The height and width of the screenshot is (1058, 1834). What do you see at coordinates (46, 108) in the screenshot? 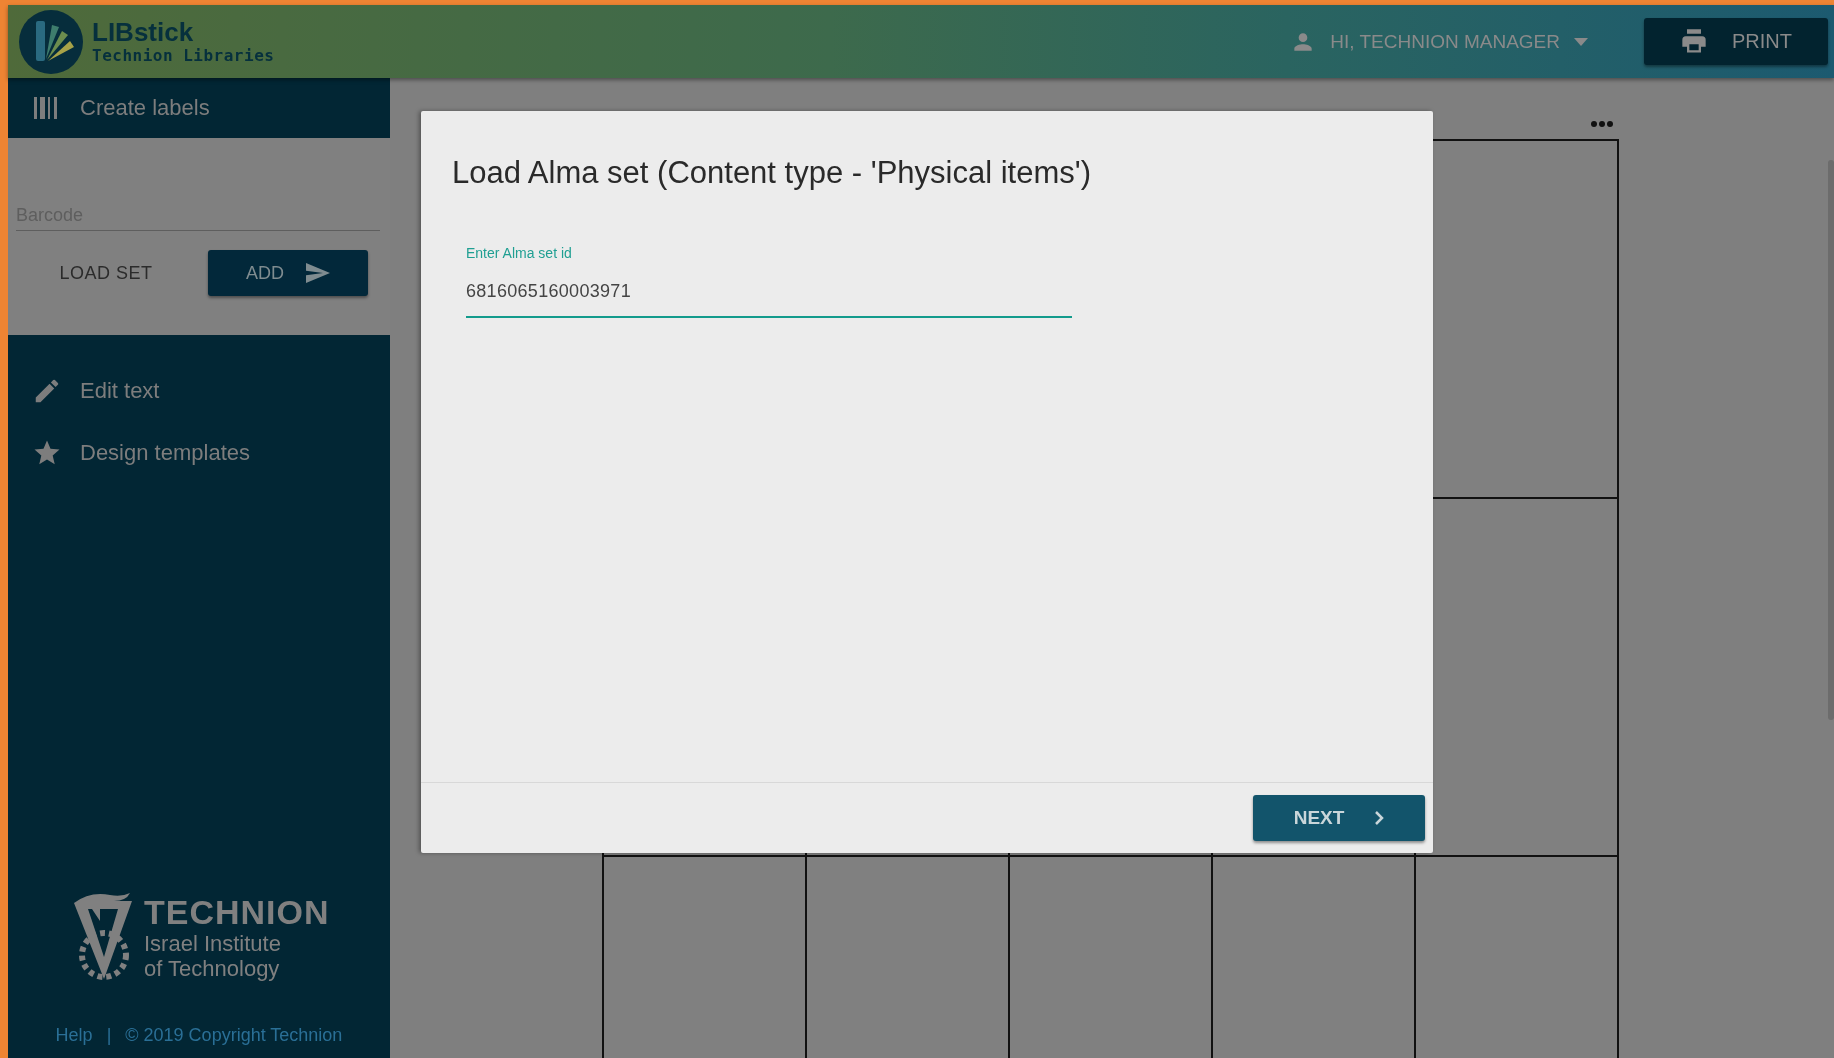
I see `barcode-icon` at bounding box center [46, 108].